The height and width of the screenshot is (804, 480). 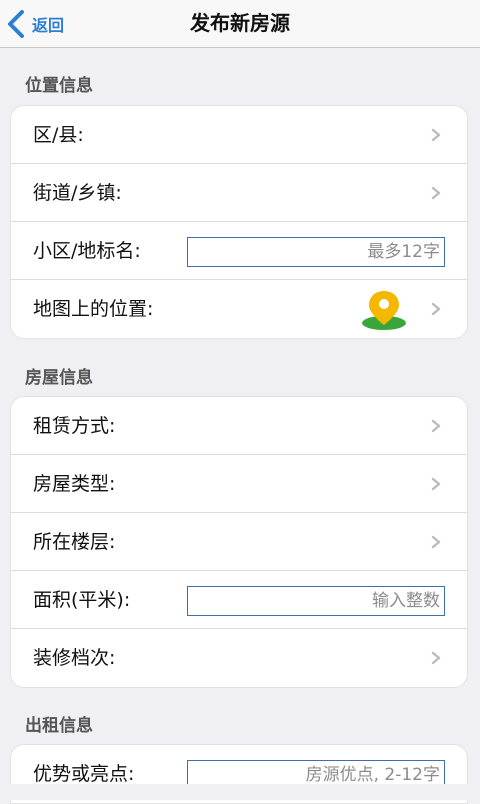 I want to click on row-label-house-type: 房屋类型:, so click(x=74, y=484).